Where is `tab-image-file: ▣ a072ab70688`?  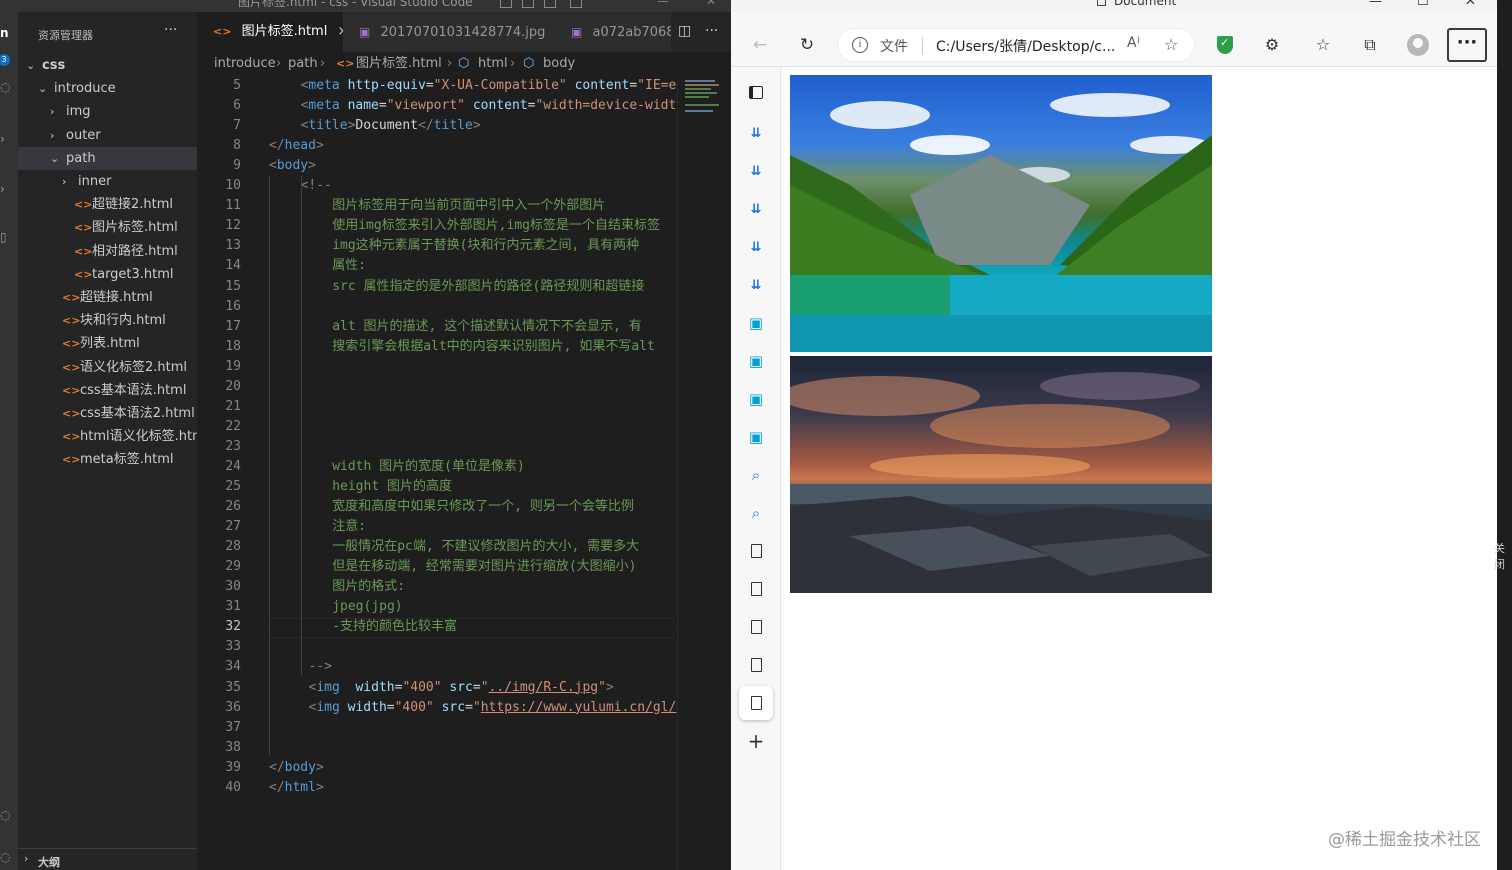 tab-image-file: ▣ a072ab70688 is located at coordinates (615, 32).